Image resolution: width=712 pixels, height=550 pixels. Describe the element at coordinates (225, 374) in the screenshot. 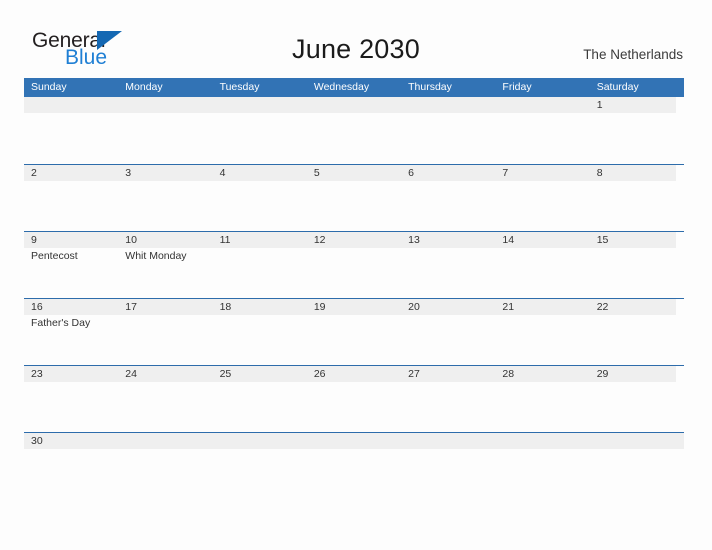

I see `day-number: 25` at that location.